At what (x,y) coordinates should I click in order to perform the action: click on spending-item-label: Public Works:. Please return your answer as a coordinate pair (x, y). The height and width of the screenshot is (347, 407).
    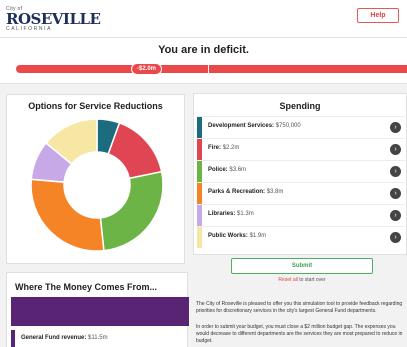
    Looking at the image, I should click on (228, 236).